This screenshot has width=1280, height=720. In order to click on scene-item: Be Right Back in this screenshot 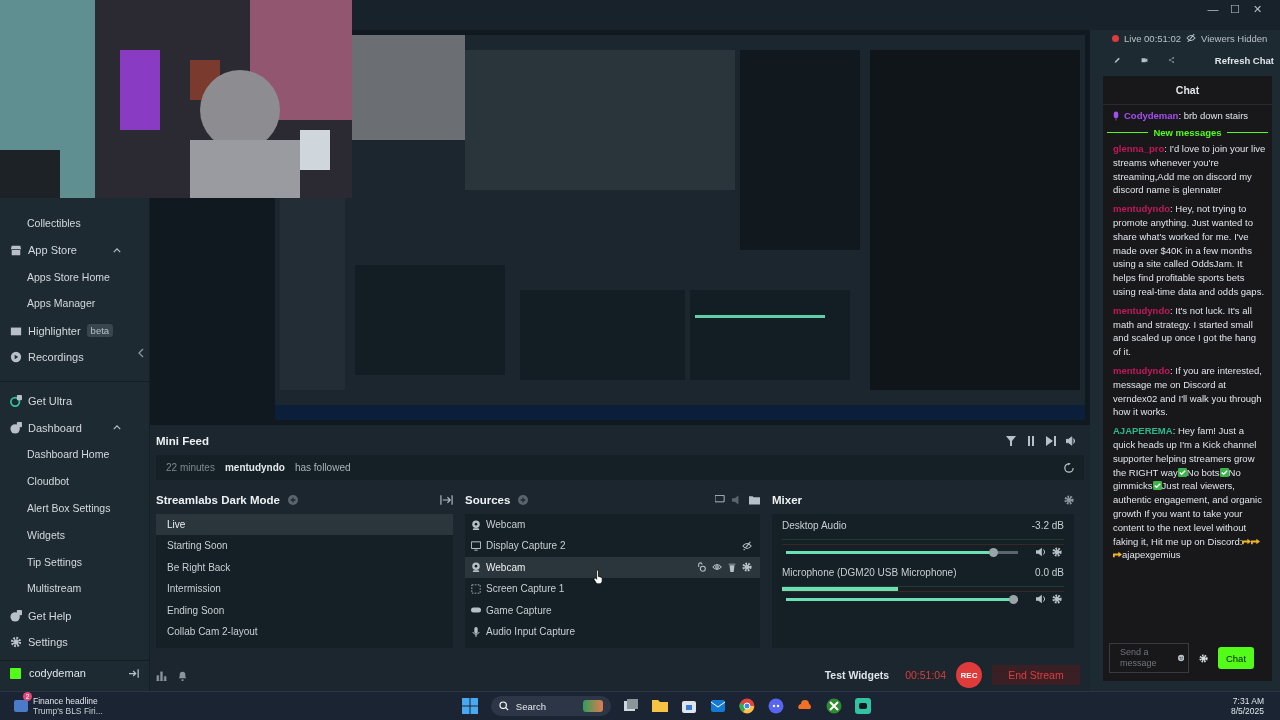, I will do `click(304, 567)`.